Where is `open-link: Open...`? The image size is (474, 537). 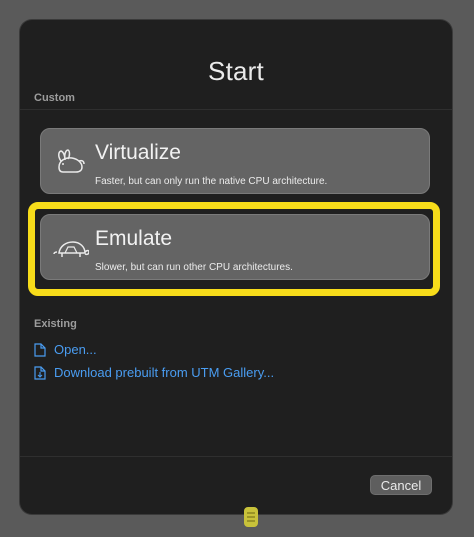 open-link: Open... is located at coordinates (65, 349).